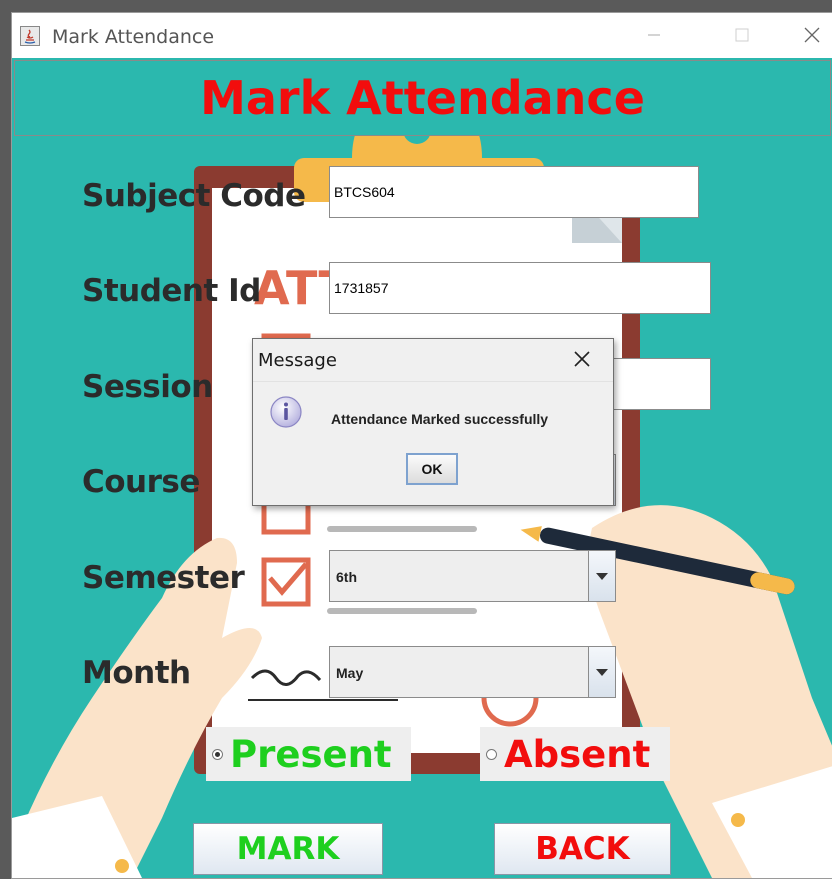  Describe the element at coordinates (432, 469) in the screenshot. I see `ok-button: OK` at that location.